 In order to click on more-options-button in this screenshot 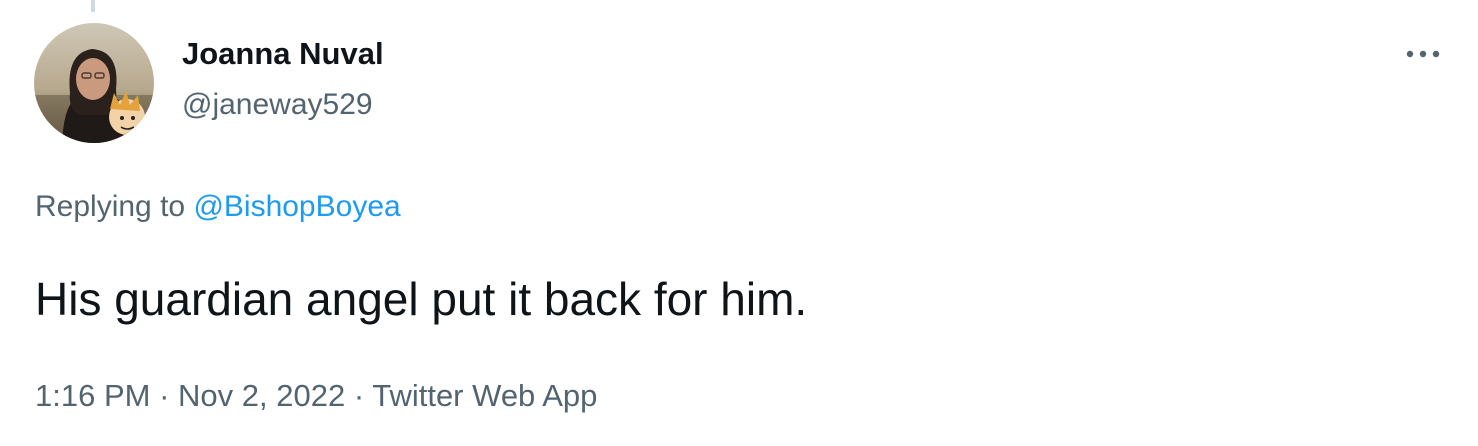, I will do `click(1423, 54)`.